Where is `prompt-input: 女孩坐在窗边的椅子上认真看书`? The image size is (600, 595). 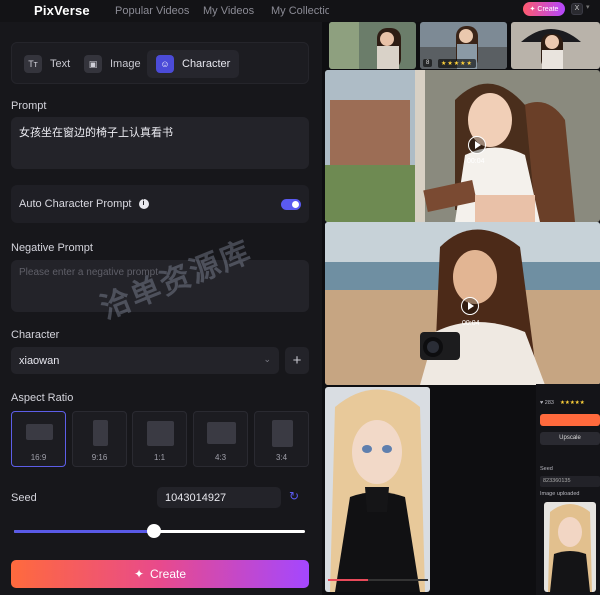
prompt-input: 女孩坐在窗边的椅子上认真看书 is located at coordinates (160, 143).